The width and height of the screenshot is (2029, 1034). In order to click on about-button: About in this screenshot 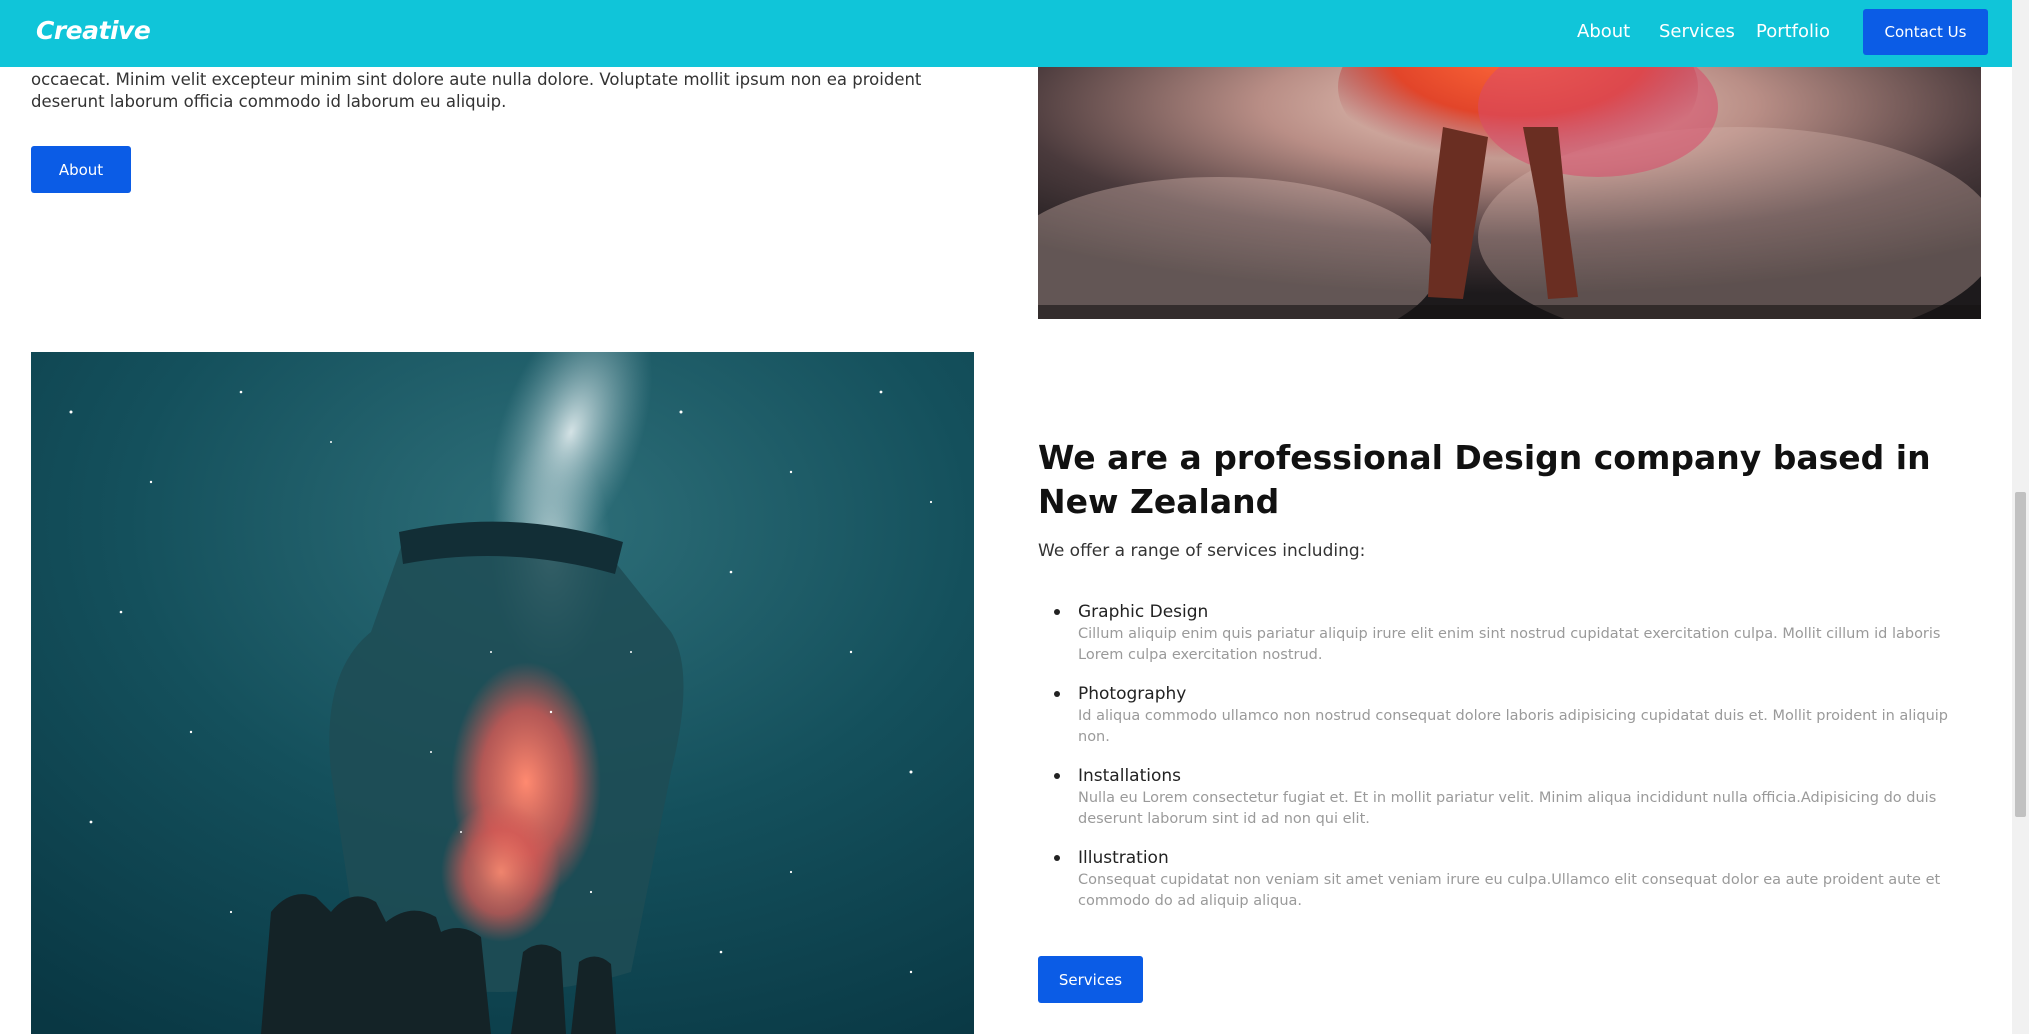, I will do `click(81, 169)`.